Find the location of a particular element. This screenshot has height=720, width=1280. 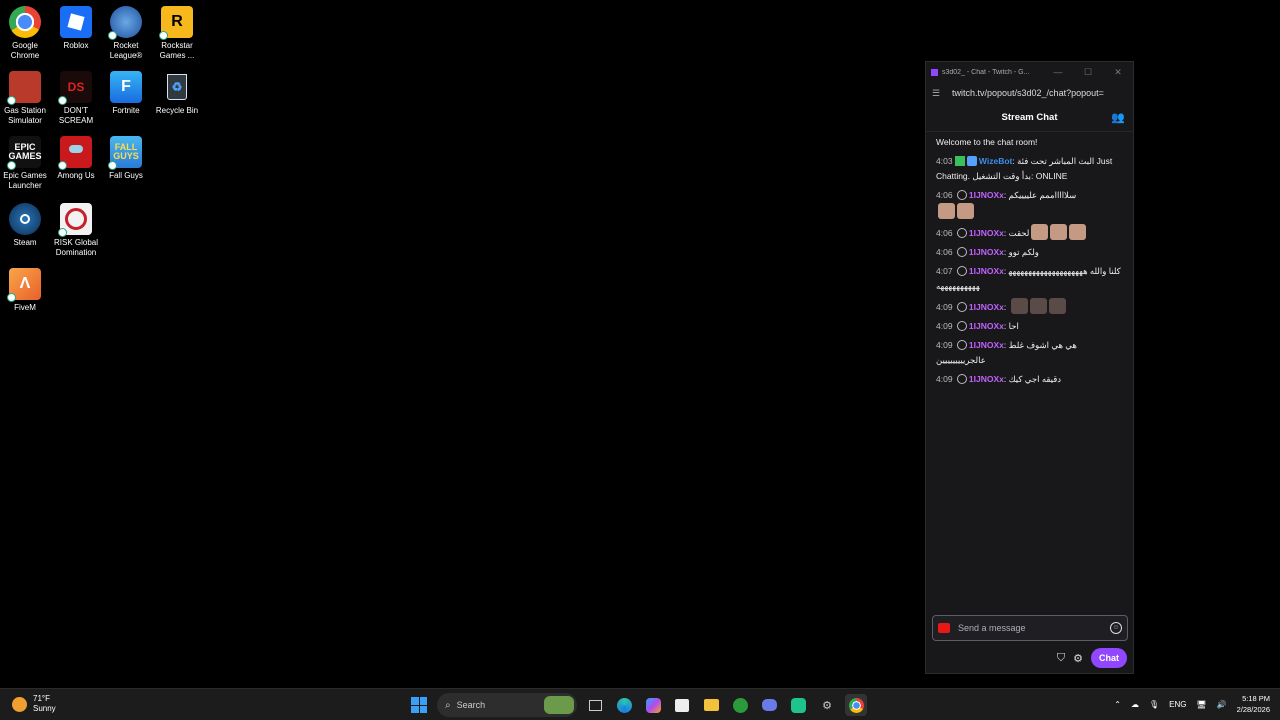

desktop-icon-gas-station: Gas Station Simulator is located at coordinates (25, 98).